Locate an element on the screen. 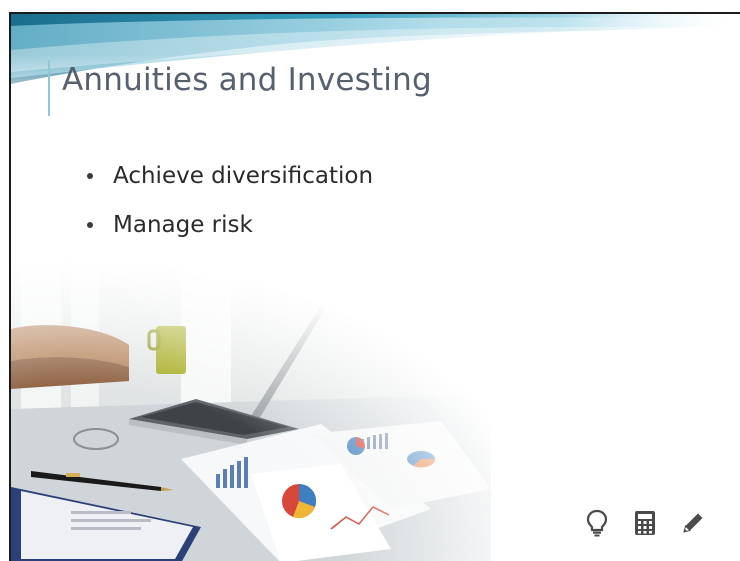 The height and width of the screenshot is (561, 740). bullet-item: Manage risk is located at coordinates (230, 231).